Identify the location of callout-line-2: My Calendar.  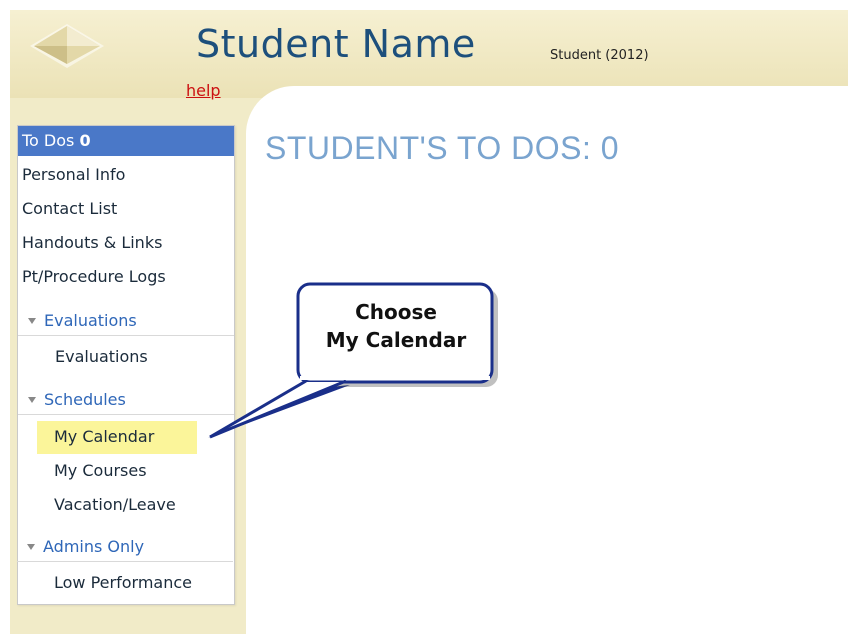
(396, 340).